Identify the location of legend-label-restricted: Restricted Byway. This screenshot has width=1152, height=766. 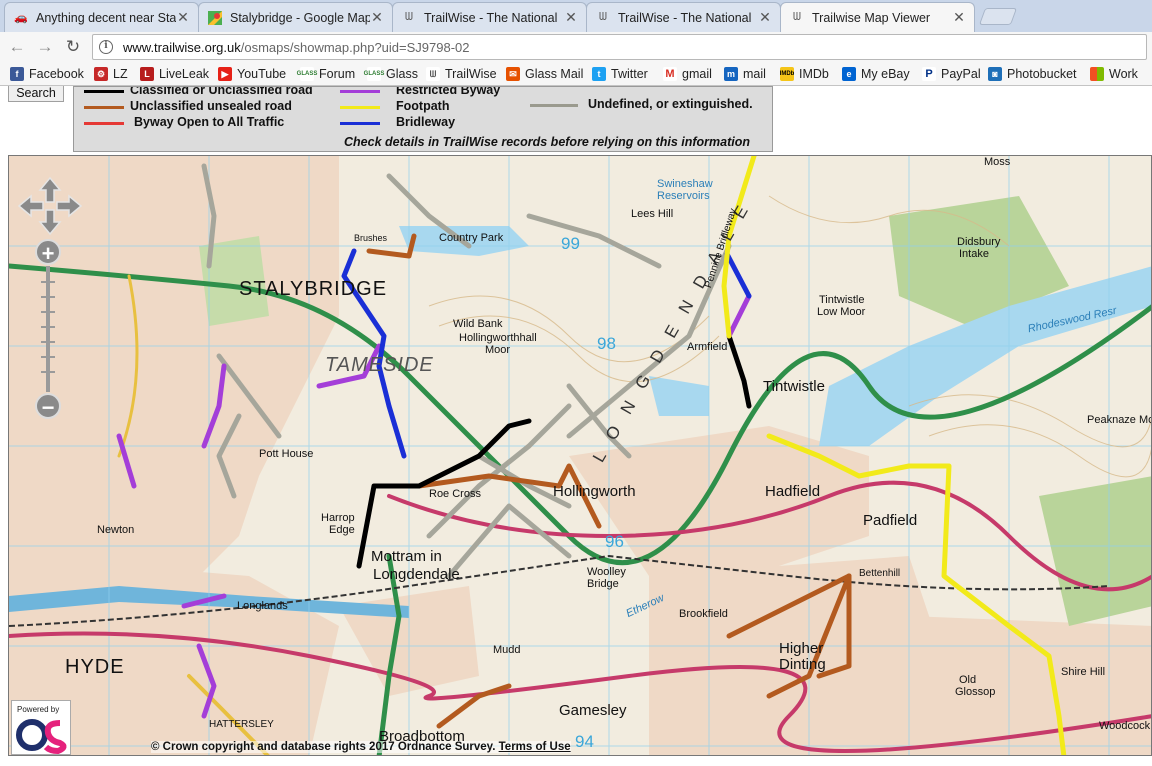
(448, 91).